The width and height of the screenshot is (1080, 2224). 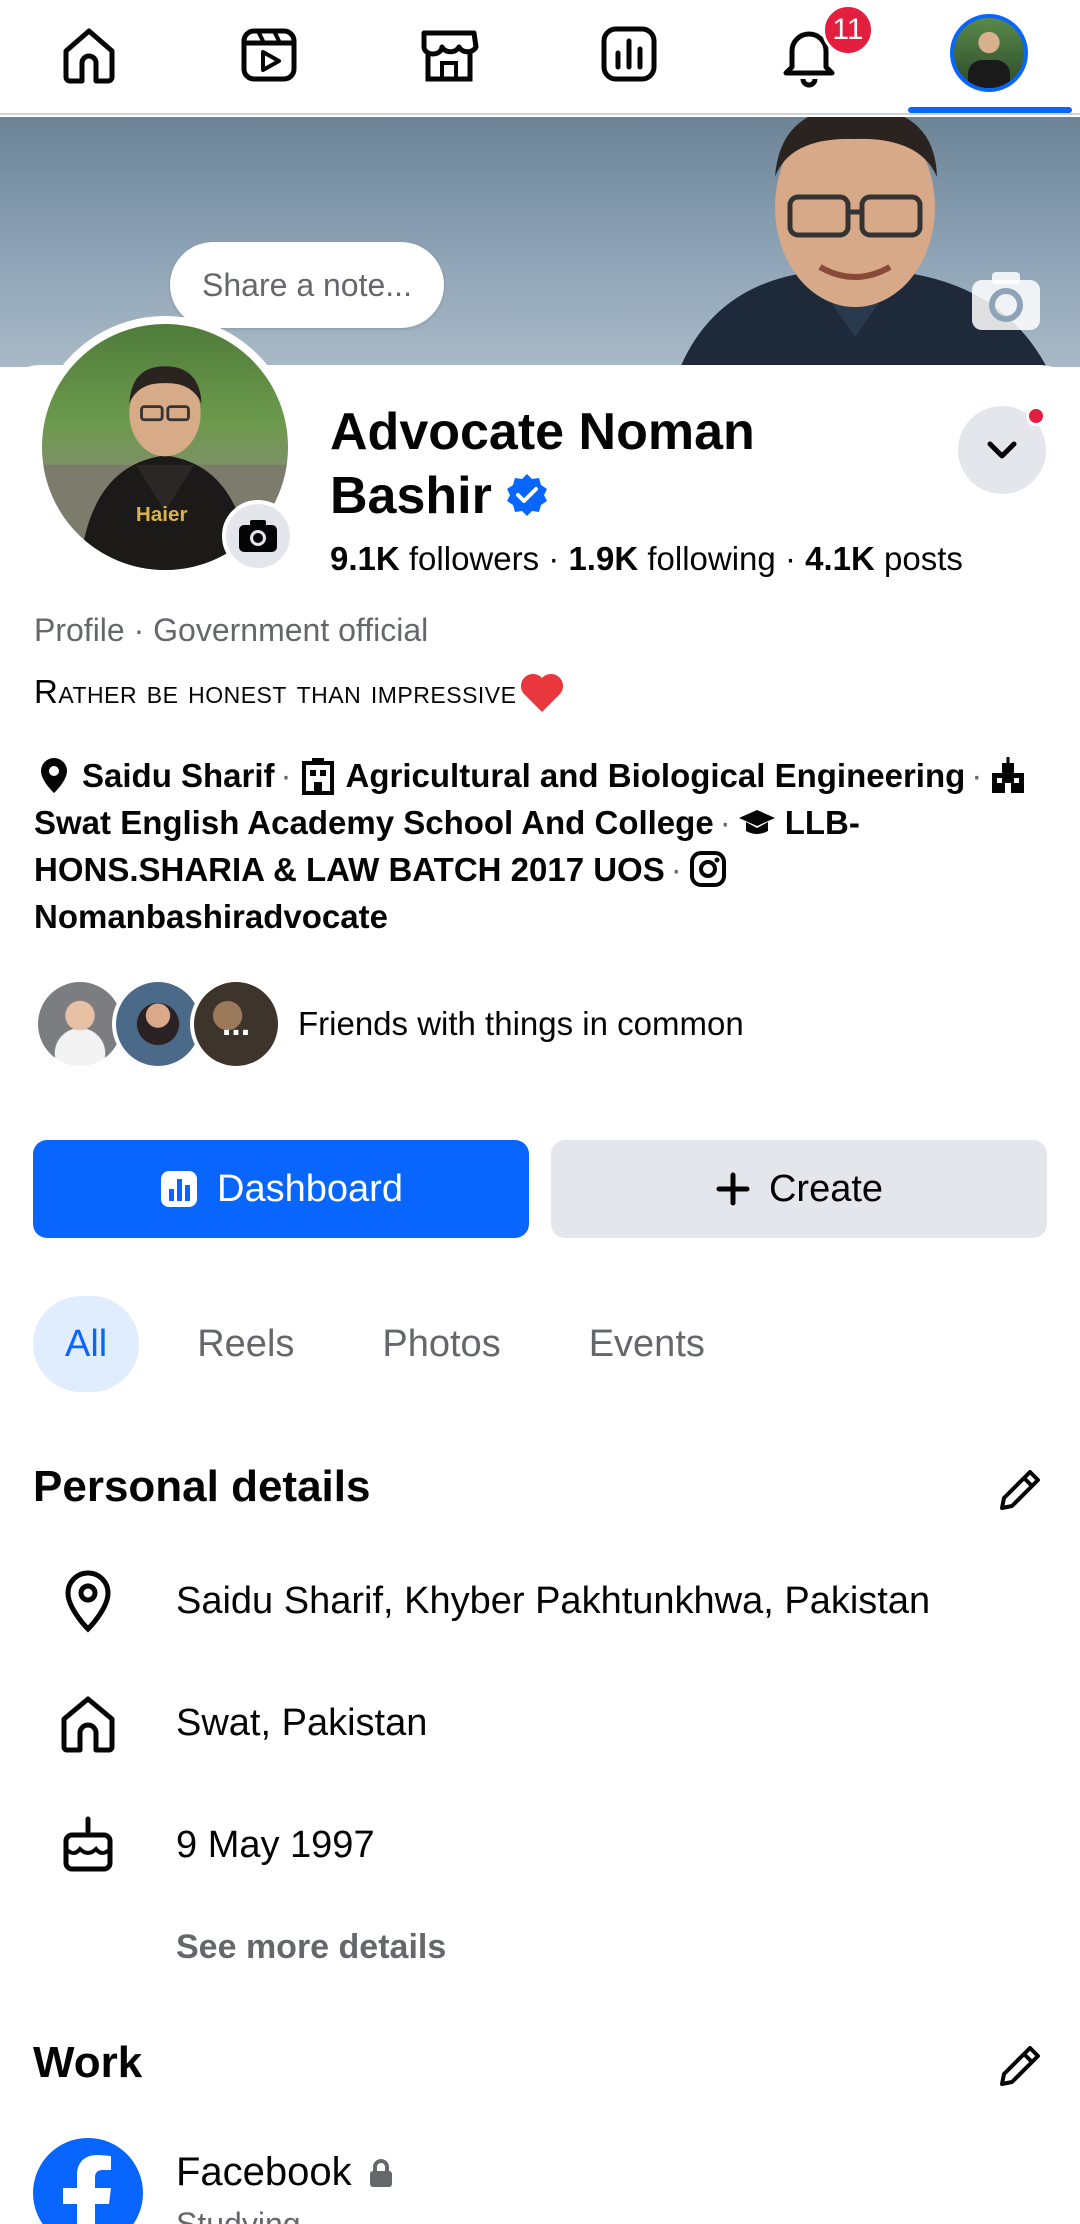 I want to click on profile-name: Advocate Noman Bashir, so click(x=610, y=464).